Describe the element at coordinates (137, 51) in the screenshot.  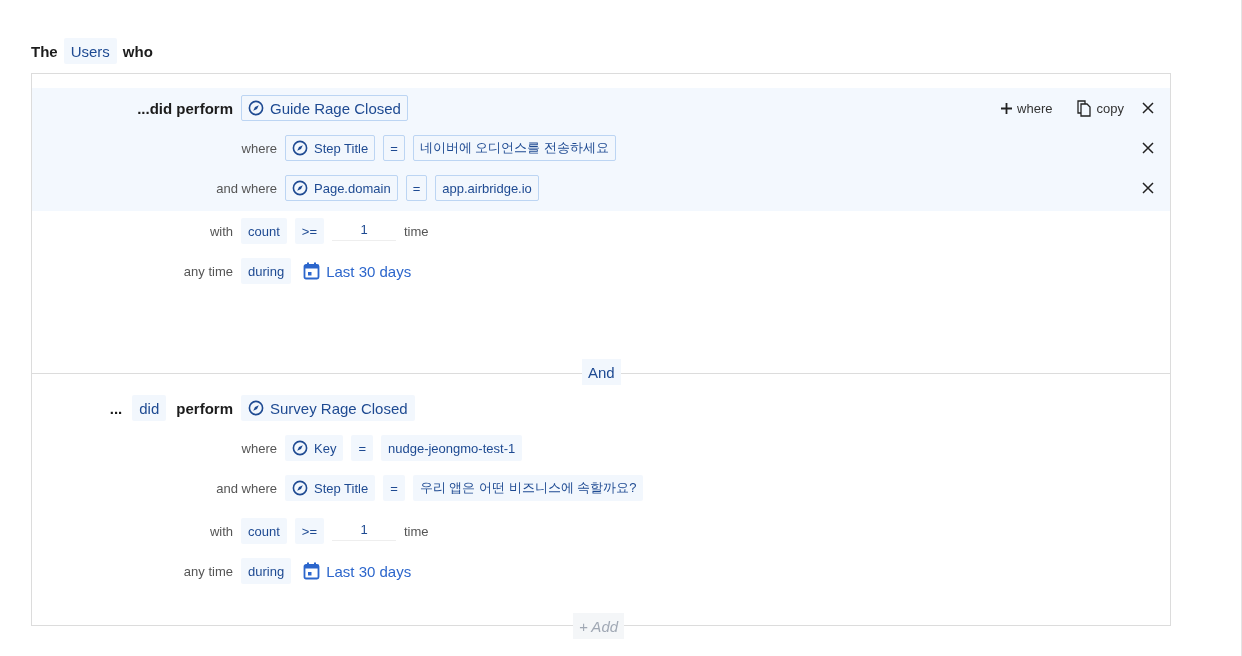
I see `header-text: who` at that location.